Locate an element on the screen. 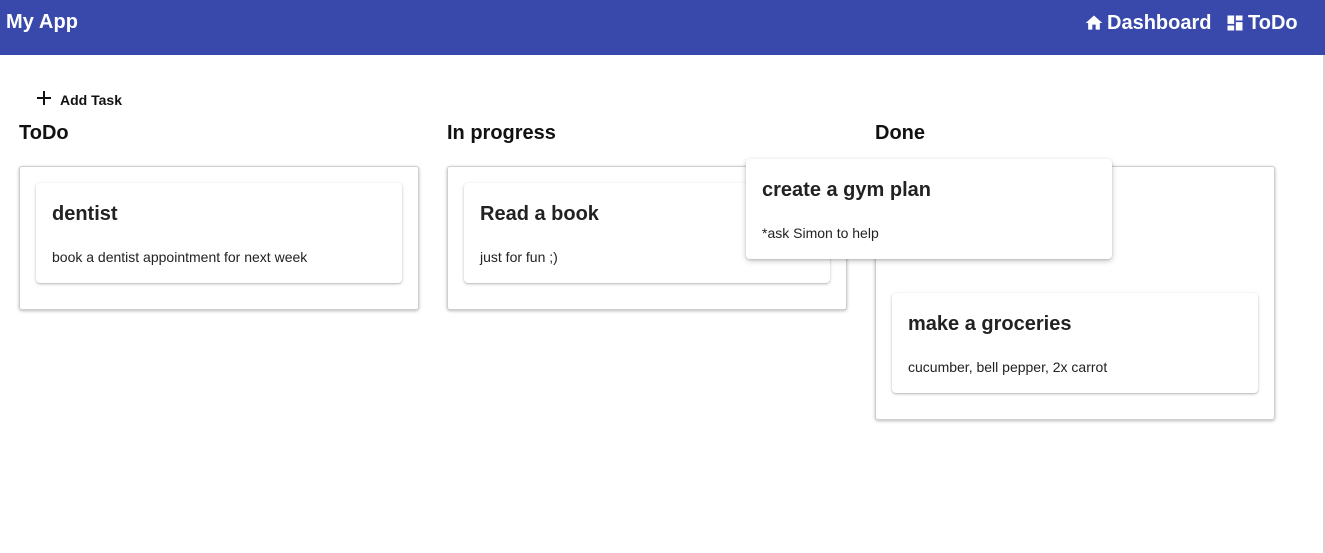 The image size is (1325, 553). app-bar: My App Dashboard ToDo is located at coordinates (662, 27).